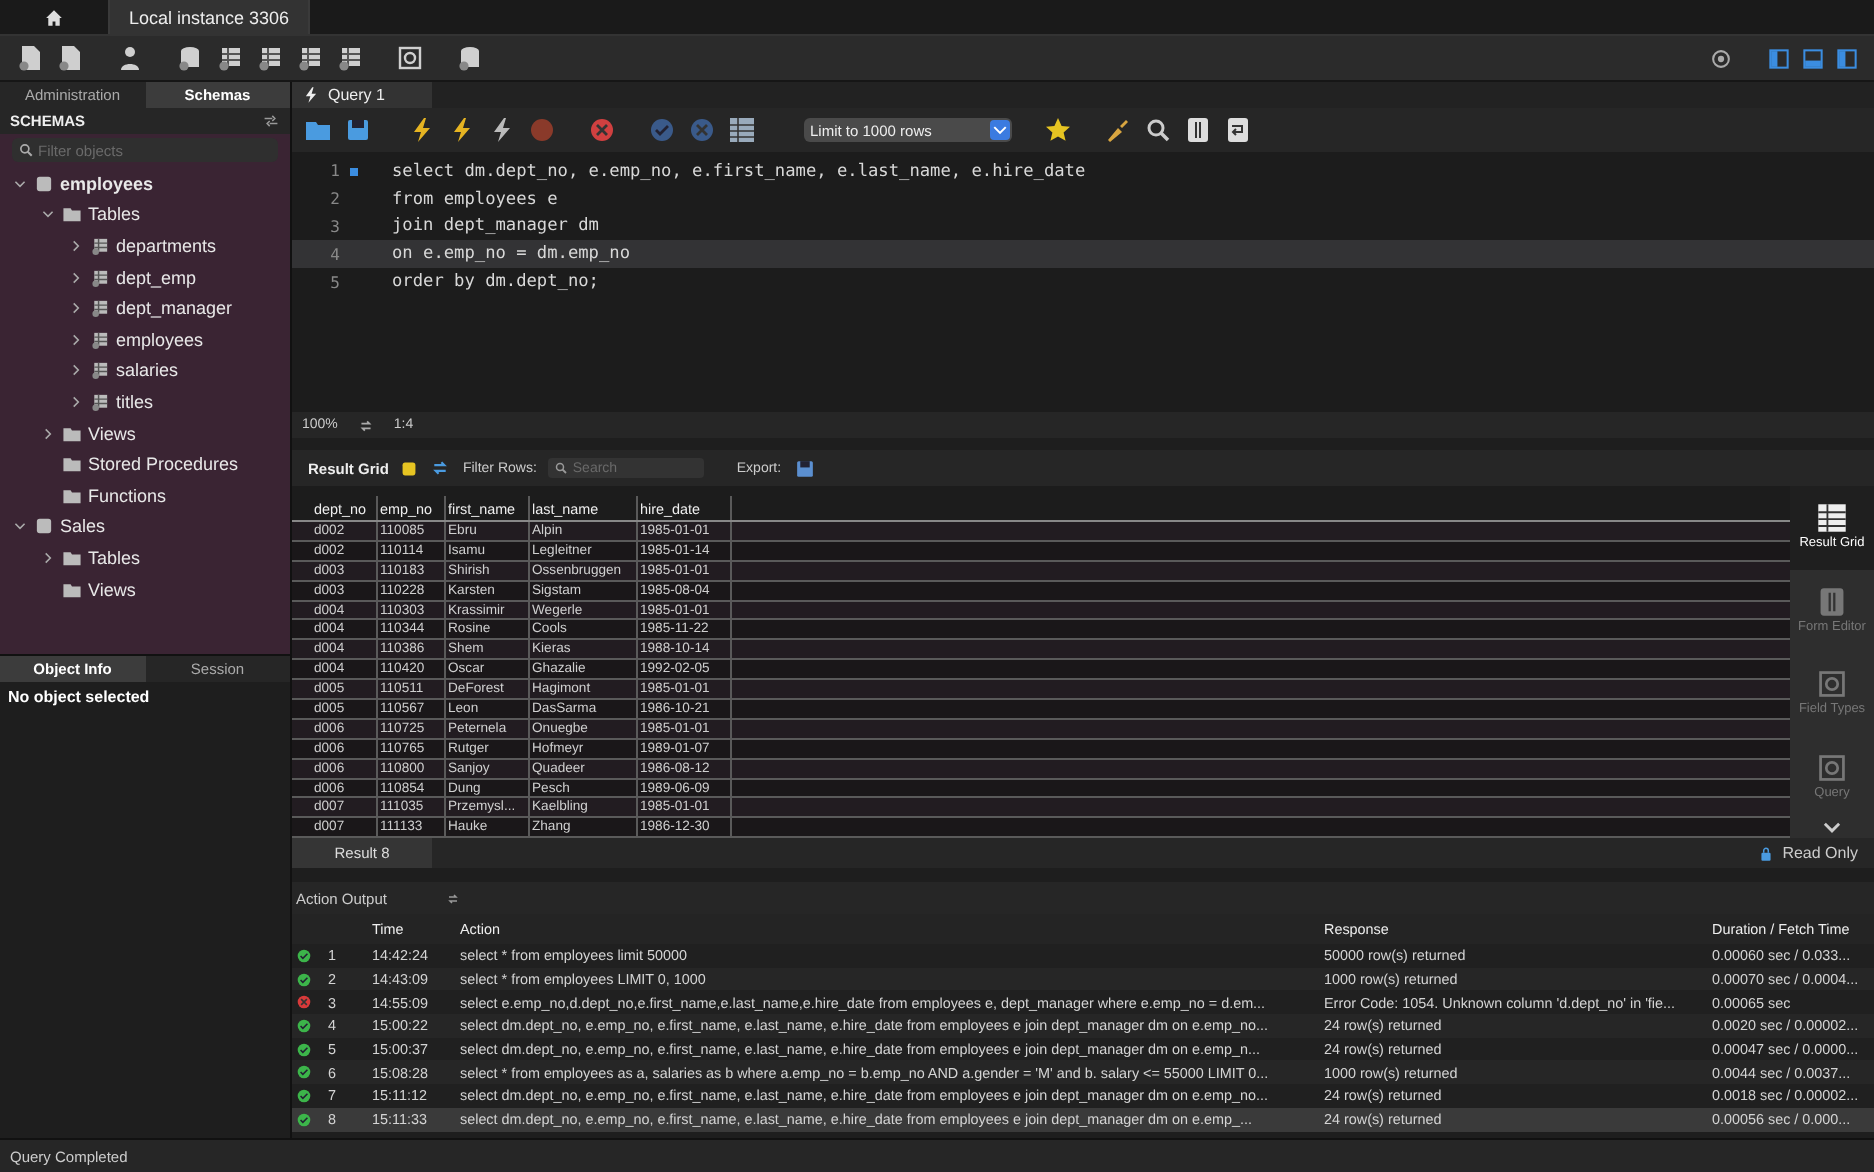 The width and height of the screenshot is (1874, 1172). Describe the element at coordinates (511, 254) in the screenshot. I see `code-line: on e.emp_no = dm.emp_no` at that location.